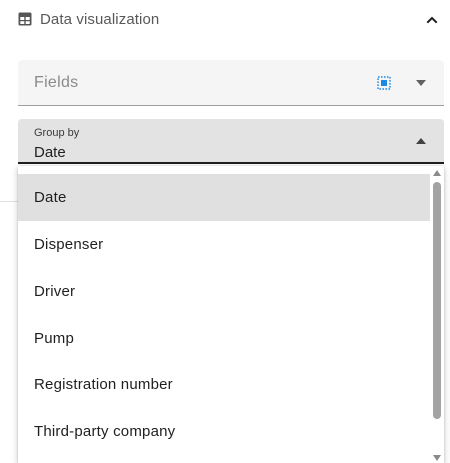 This screenshot has width=450, height=463. I want to click on group-by-label: Group by, so click(57, 133).